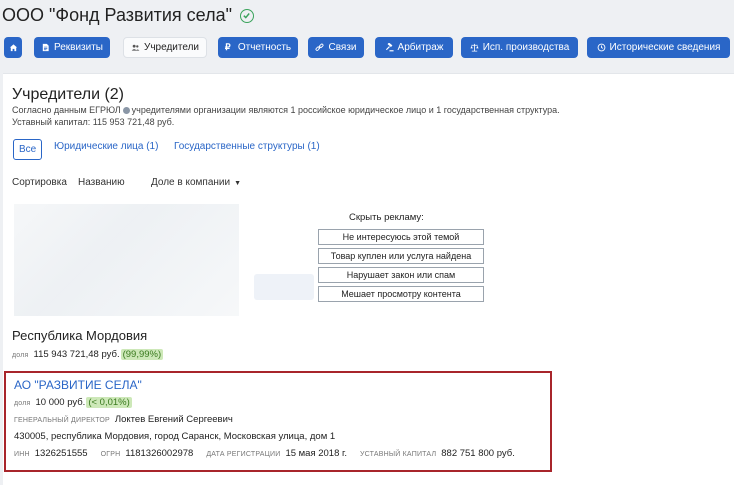 This screenshot has width=734, height=485. I want to click on tab-enforcement: Исп. производства, so click(519, 47).